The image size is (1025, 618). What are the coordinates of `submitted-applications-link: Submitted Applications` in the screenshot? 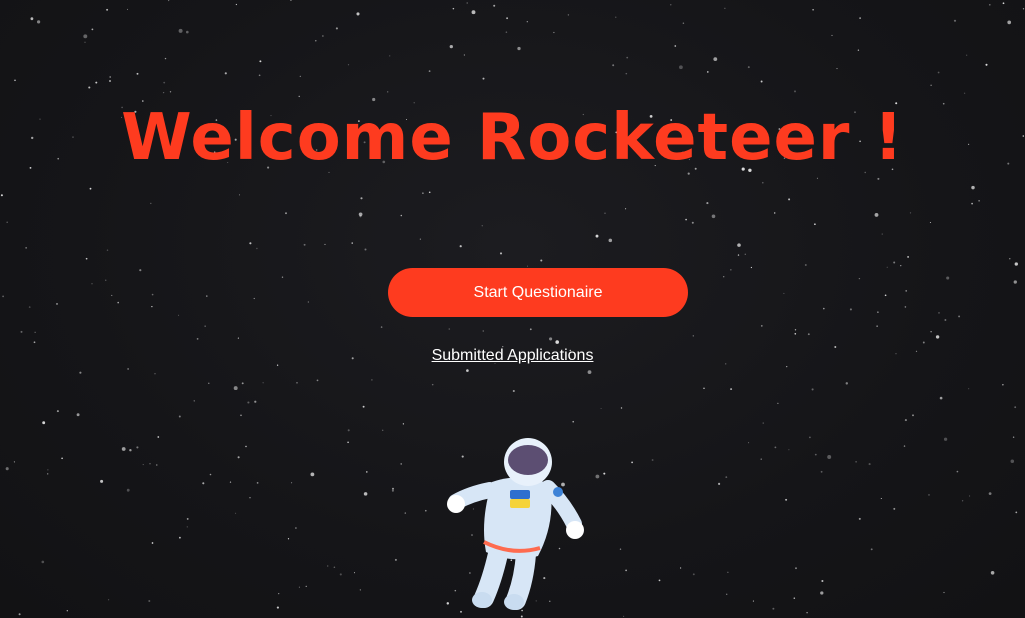 It's located at (512, 356).